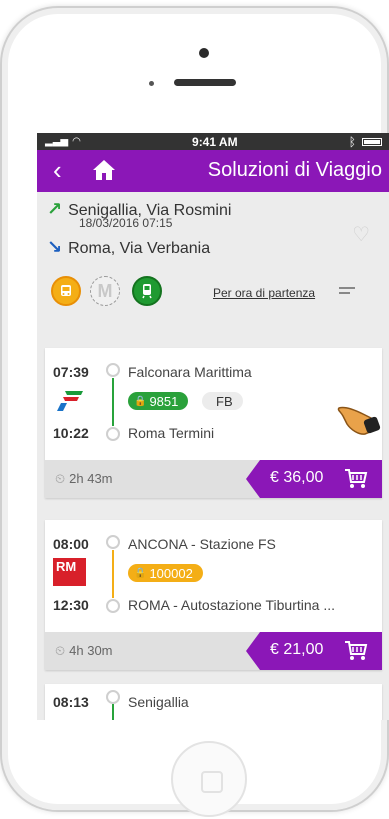  I want to click on operator-logo: RM, so click(69, 572).